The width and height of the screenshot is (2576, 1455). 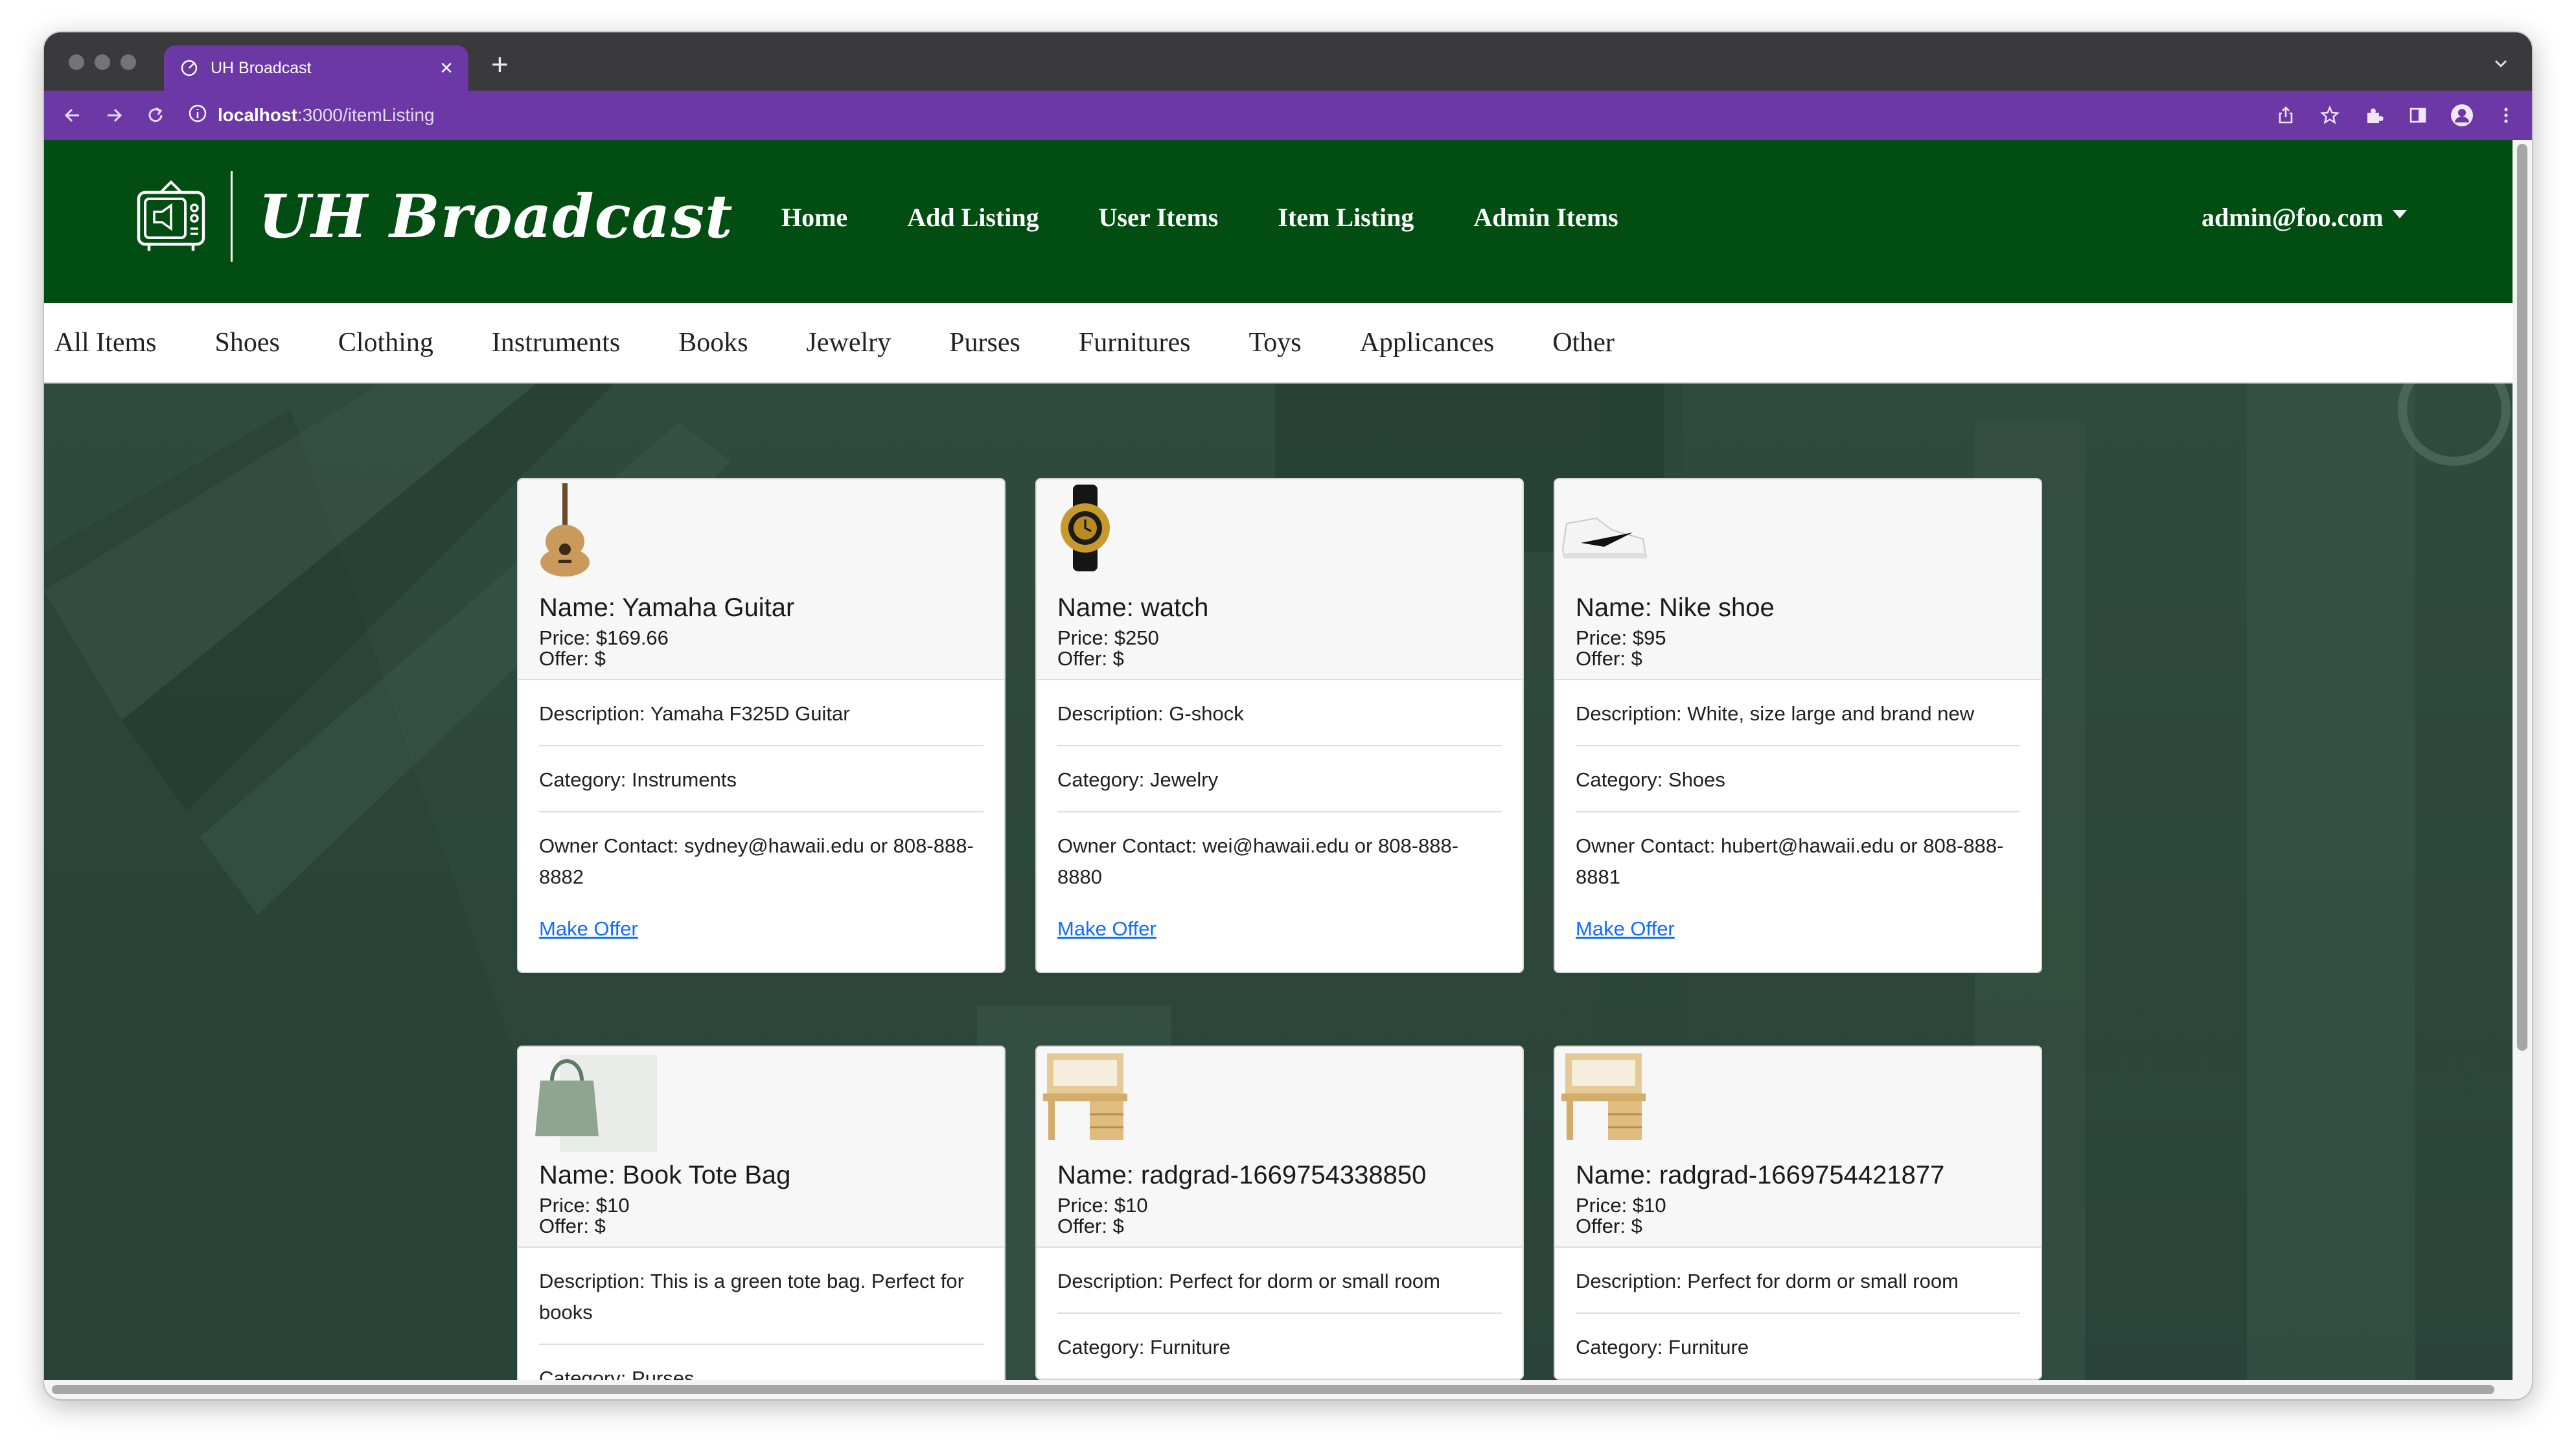 What do you see at coordinates (1279, 779) in the screenshot?
I see `item-category: Category: Jewelry` at bounding box center [1279, 779].